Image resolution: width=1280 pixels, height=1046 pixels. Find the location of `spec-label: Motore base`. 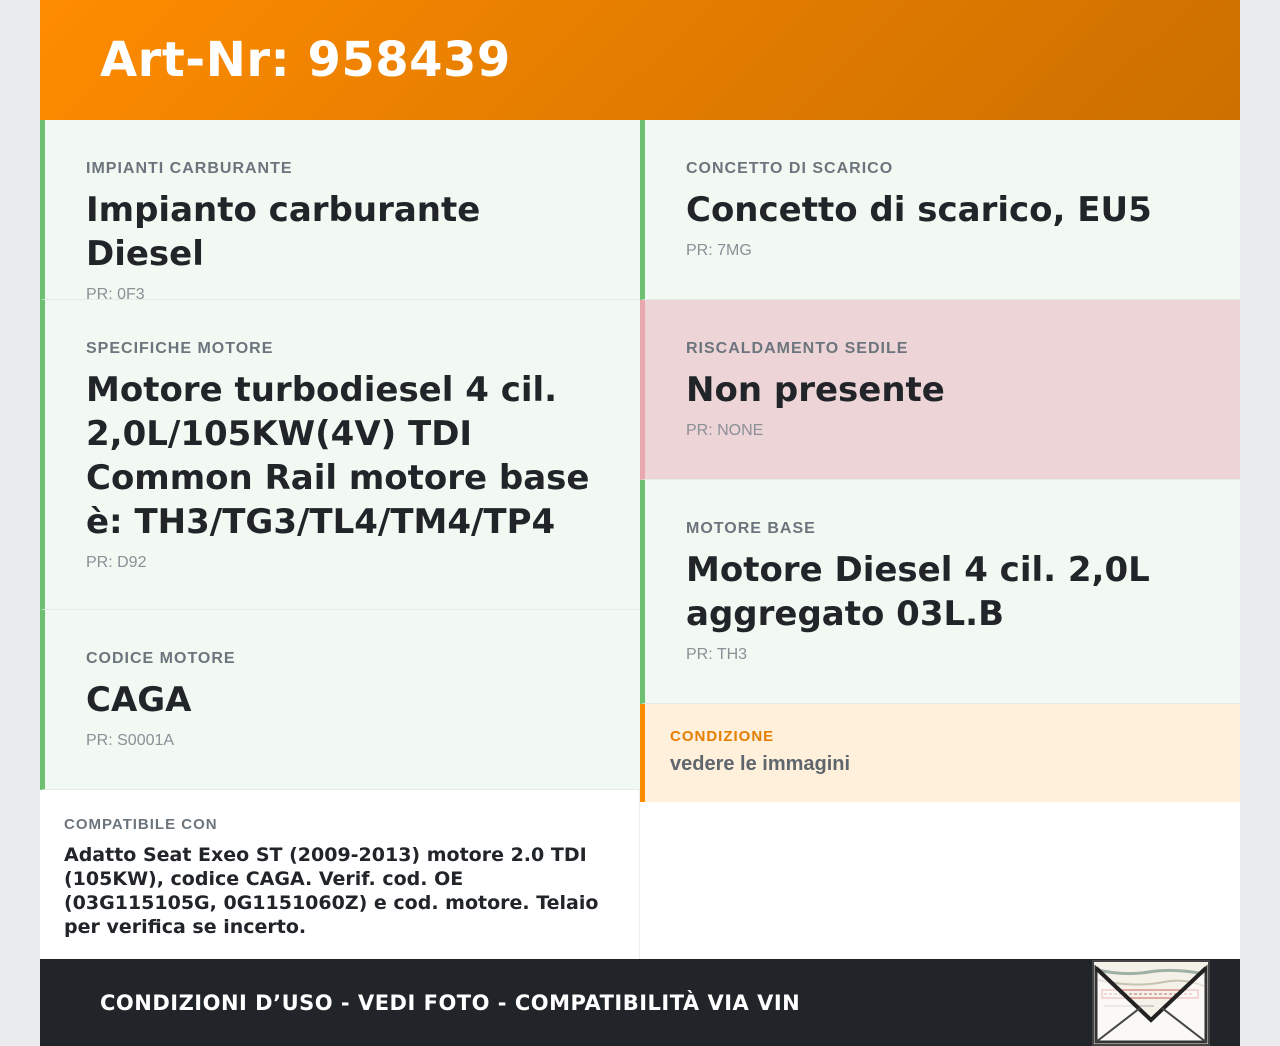

spec-label: Motore base is located at coordinates (751, 528).